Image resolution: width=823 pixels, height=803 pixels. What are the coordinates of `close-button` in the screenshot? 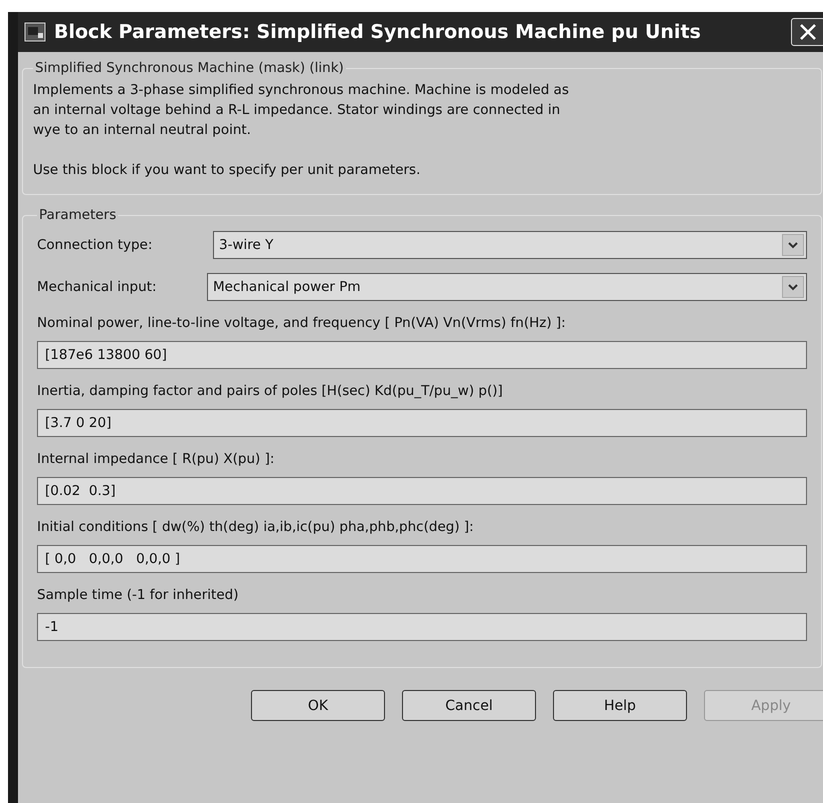 It's located at (807, 32).